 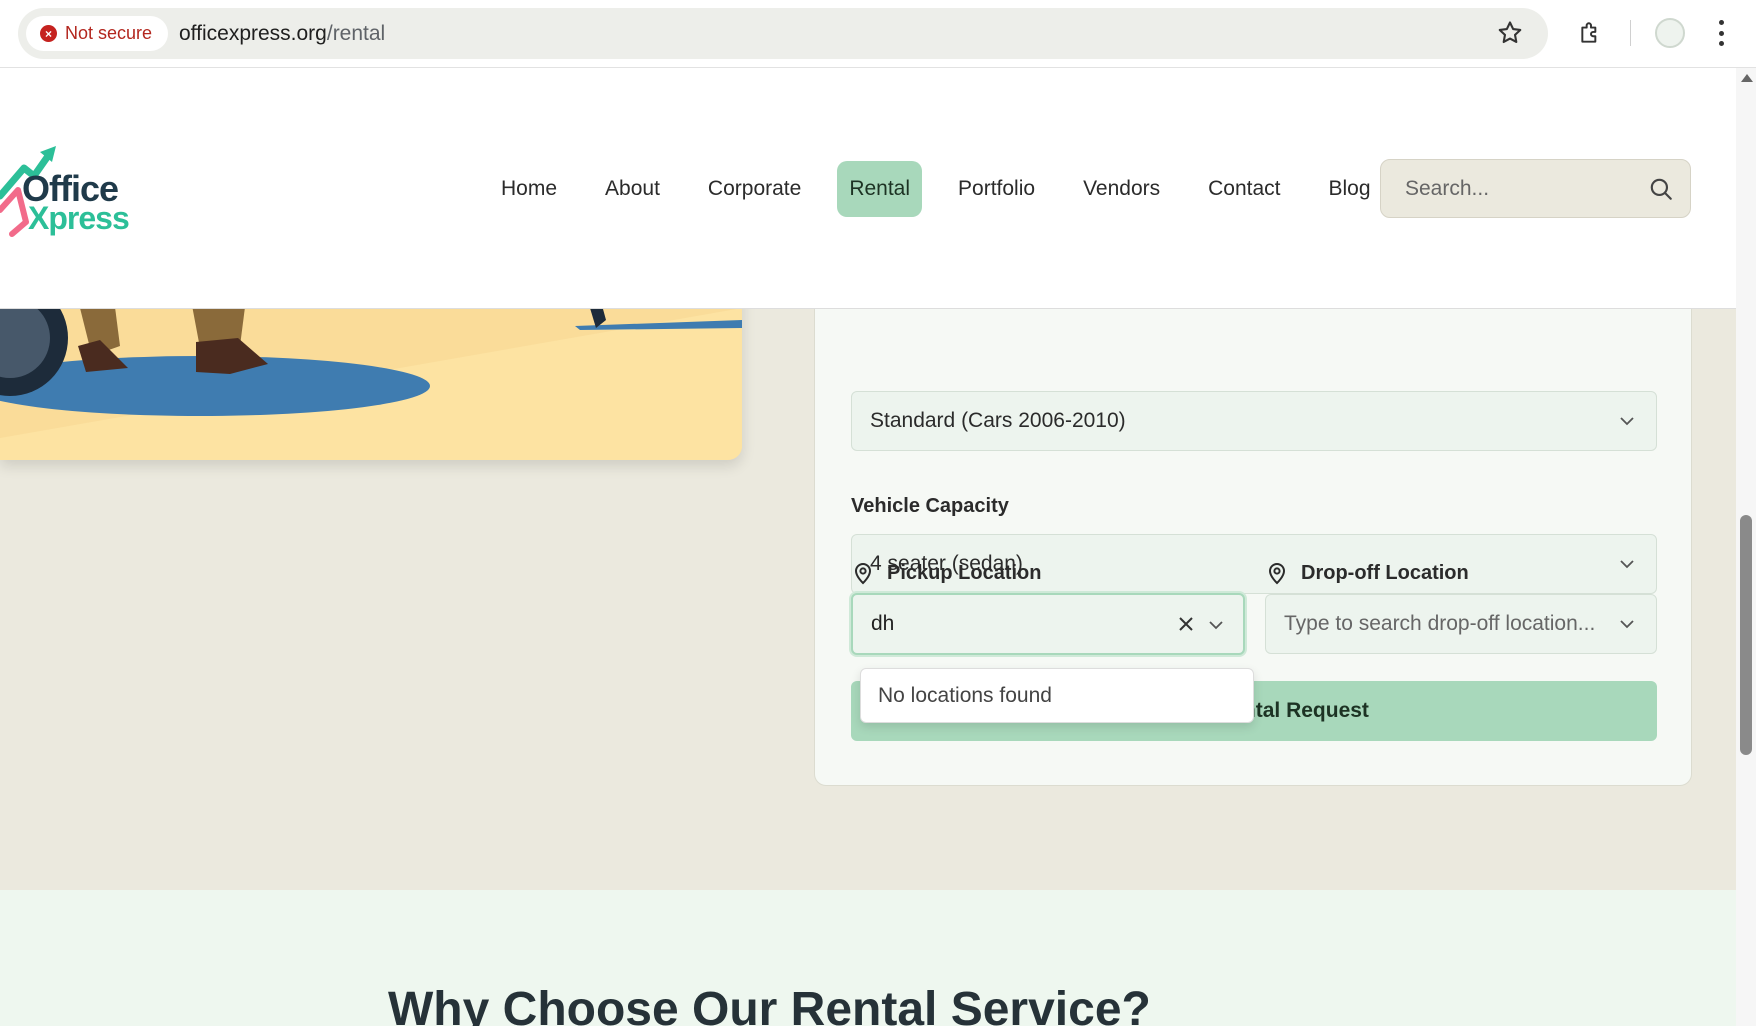 I want to click on browser-toolbar: × Not secure officexpress.org/rental, so click(x=878, y=34).